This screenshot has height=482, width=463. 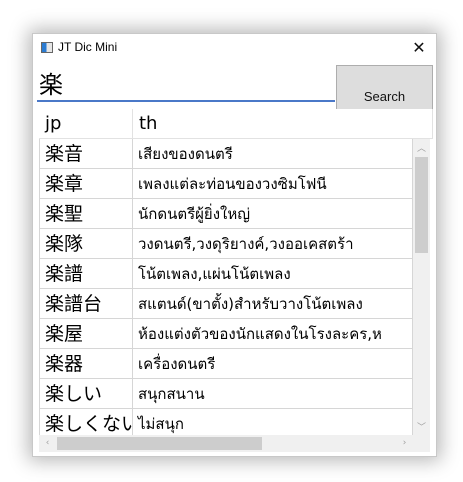 What do you see at coordinates (273, 364) in the screenshot?
I see `cell-th: เครื่องดนตรี` at bounding box center [273, 364].